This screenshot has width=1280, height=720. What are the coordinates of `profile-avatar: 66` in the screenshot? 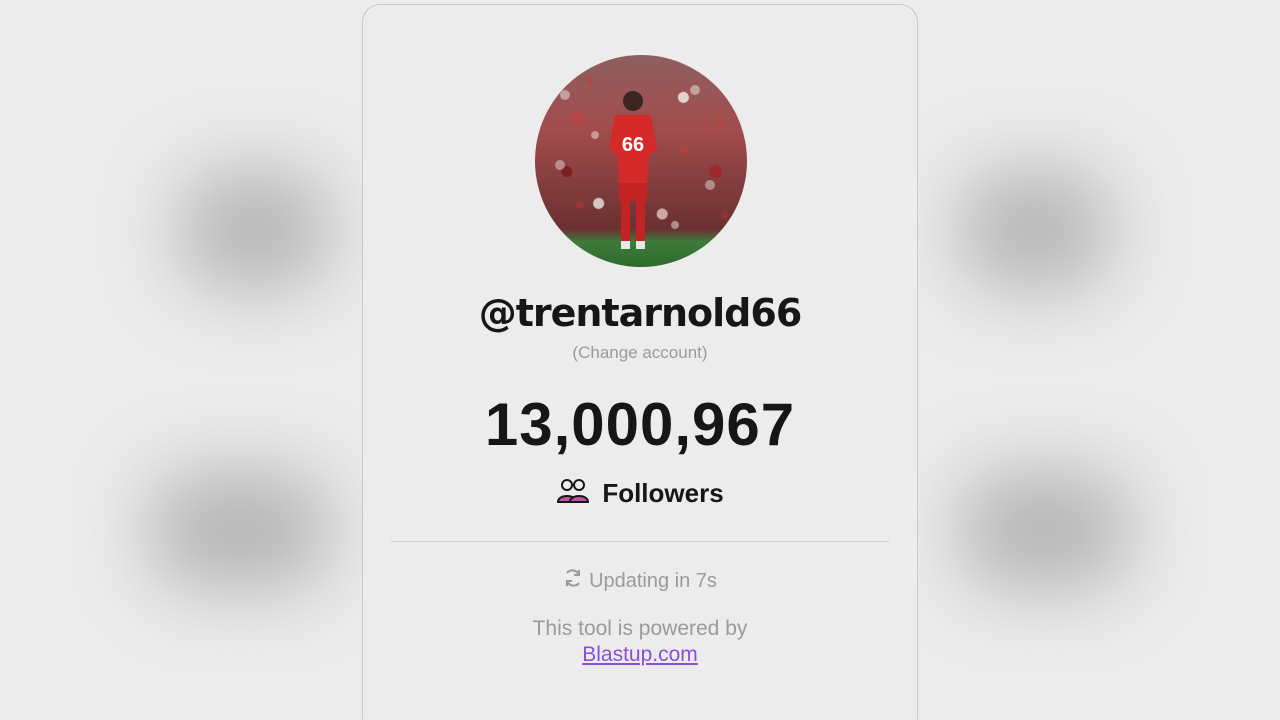 It's located at (641, 161).